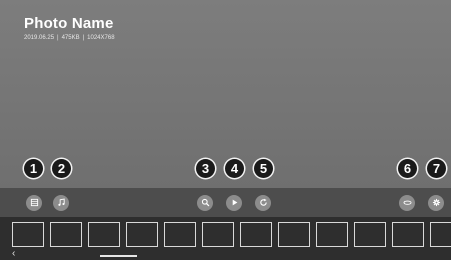  I want to click on photo-title: Photo Name, so click(69, 23).